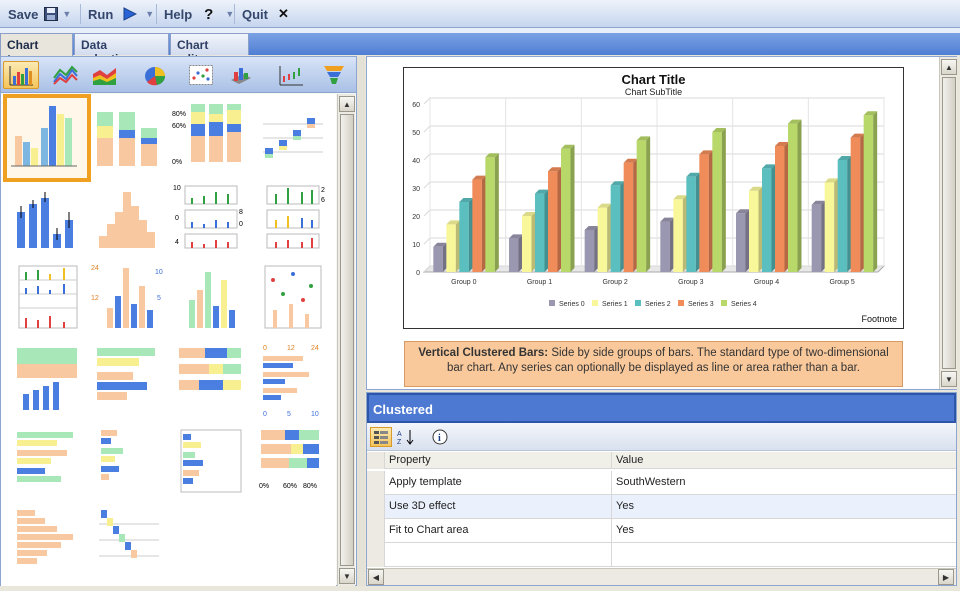  I want to click on thumb-horizontal-histogram, so click(47, 544).